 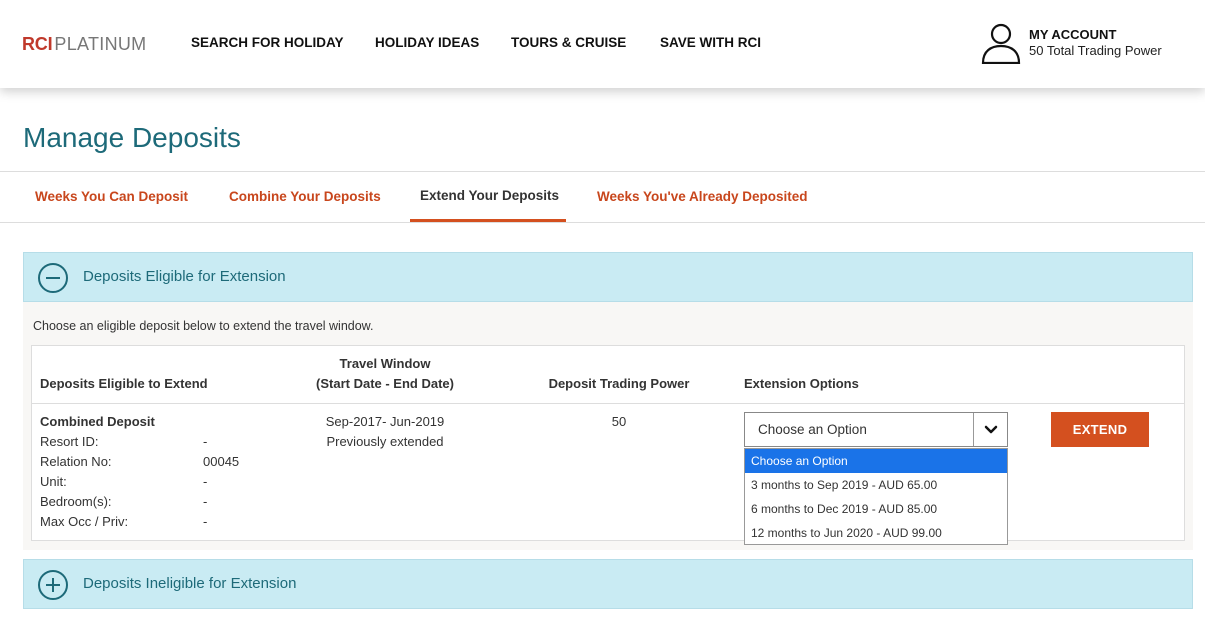 What do you see at coordinates (184, 276) in the screenshot?
I see `eligible-accordion-title: Deposits Eligible for Extension` at bounding box center [184, 276].